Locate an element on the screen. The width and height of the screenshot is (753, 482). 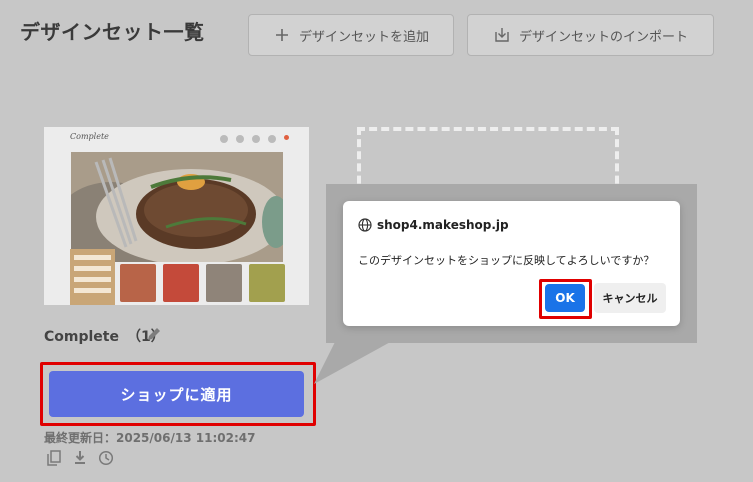
globe-icon is located at coordinates (365, 225).